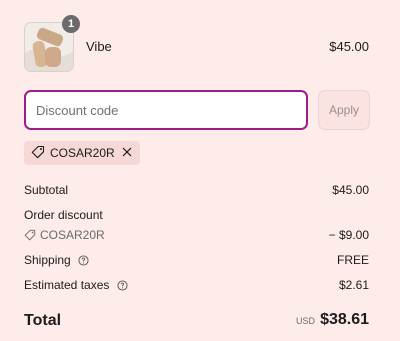 The image size is (400, 341). I want to click on total-label: Total, so click(43, 320).